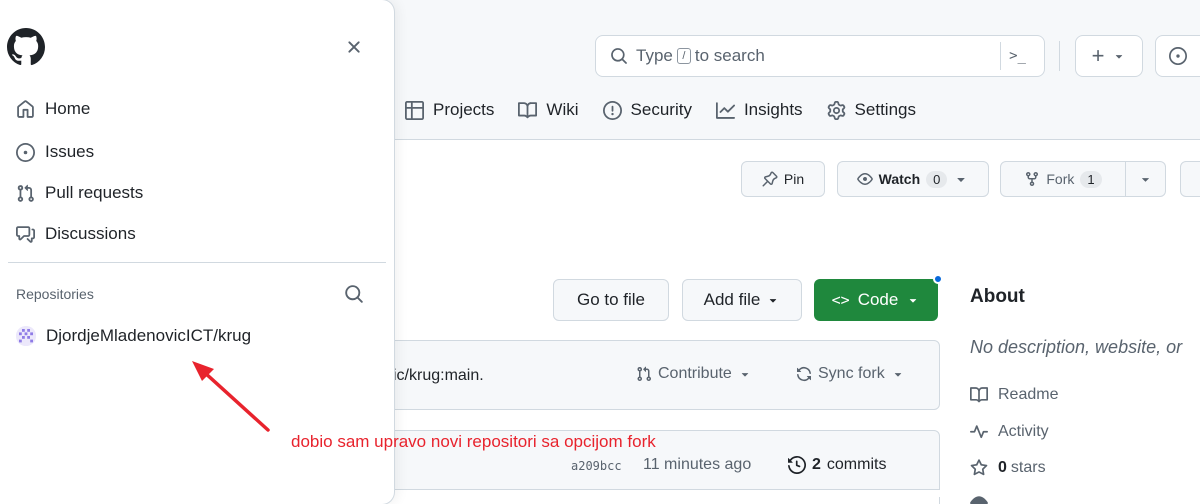  I want to click on github-logo-icon, so click(26, 47).